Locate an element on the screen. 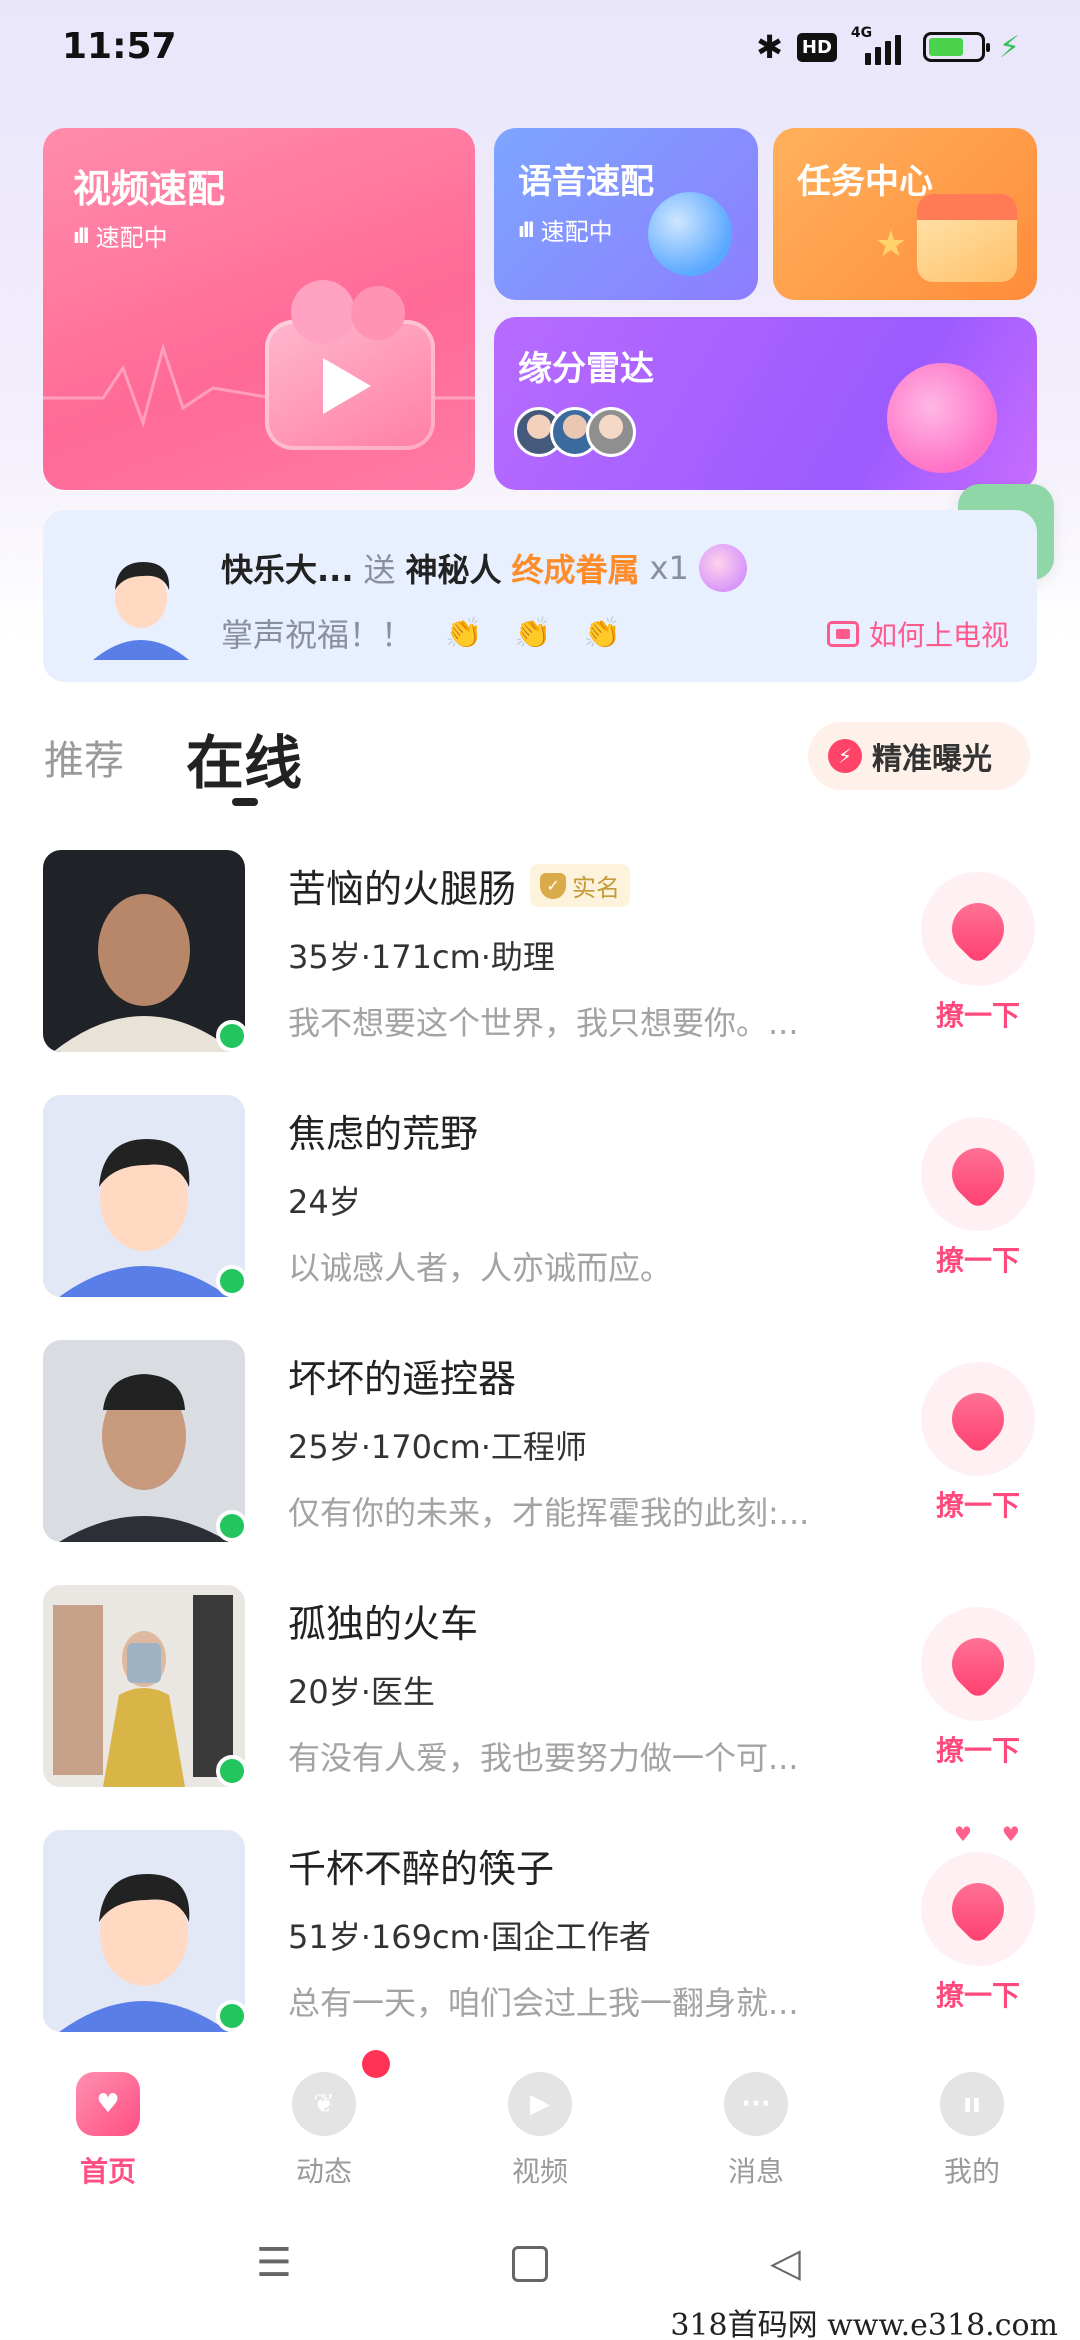  gift-verb: 送 is located at coordinates (379, 570).